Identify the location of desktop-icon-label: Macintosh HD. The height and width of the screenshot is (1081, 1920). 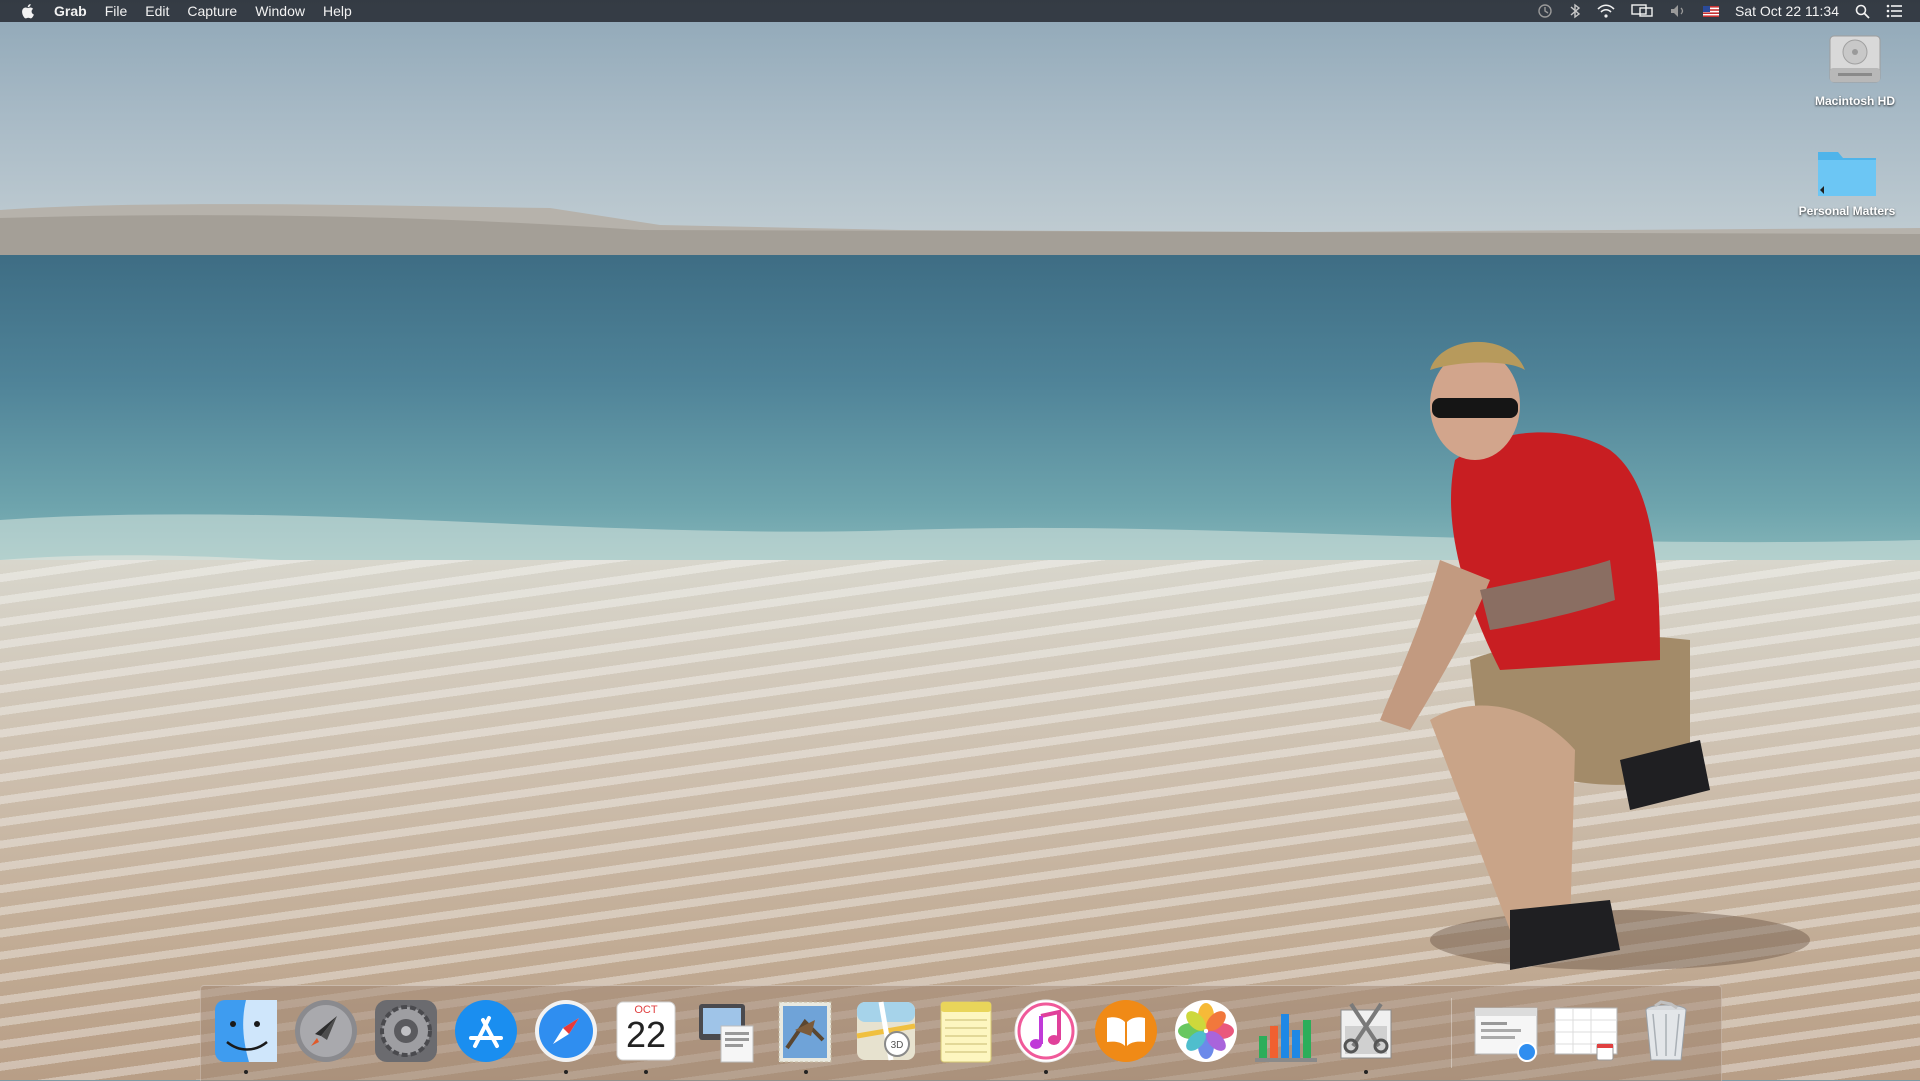
(1854, 101).